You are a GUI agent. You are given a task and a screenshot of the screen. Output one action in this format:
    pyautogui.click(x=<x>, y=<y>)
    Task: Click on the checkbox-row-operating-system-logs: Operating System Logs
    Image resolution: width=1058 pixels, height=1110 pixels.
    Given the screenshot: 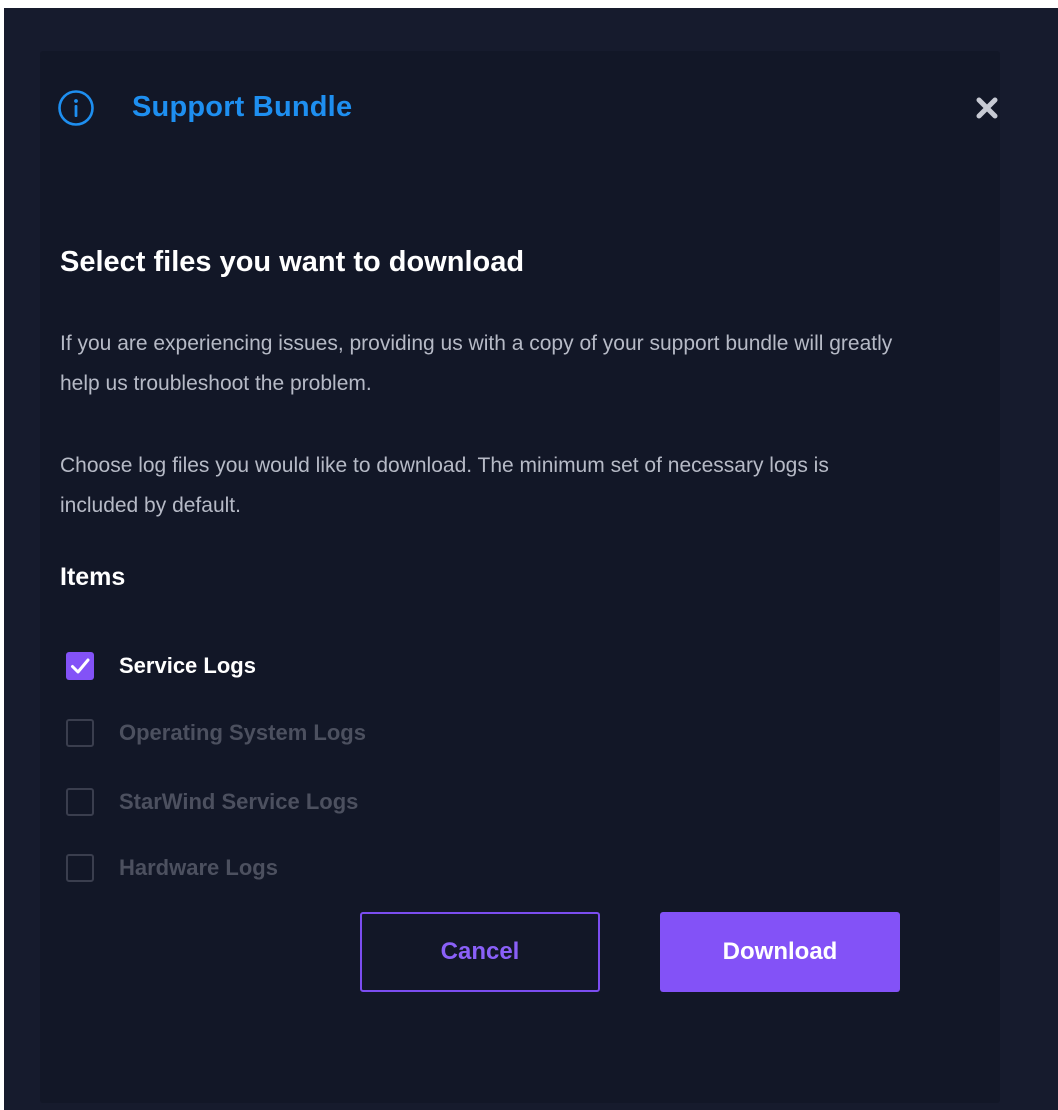 What is the action you would take?
    pyautogui.click(x=216, y=733)
    